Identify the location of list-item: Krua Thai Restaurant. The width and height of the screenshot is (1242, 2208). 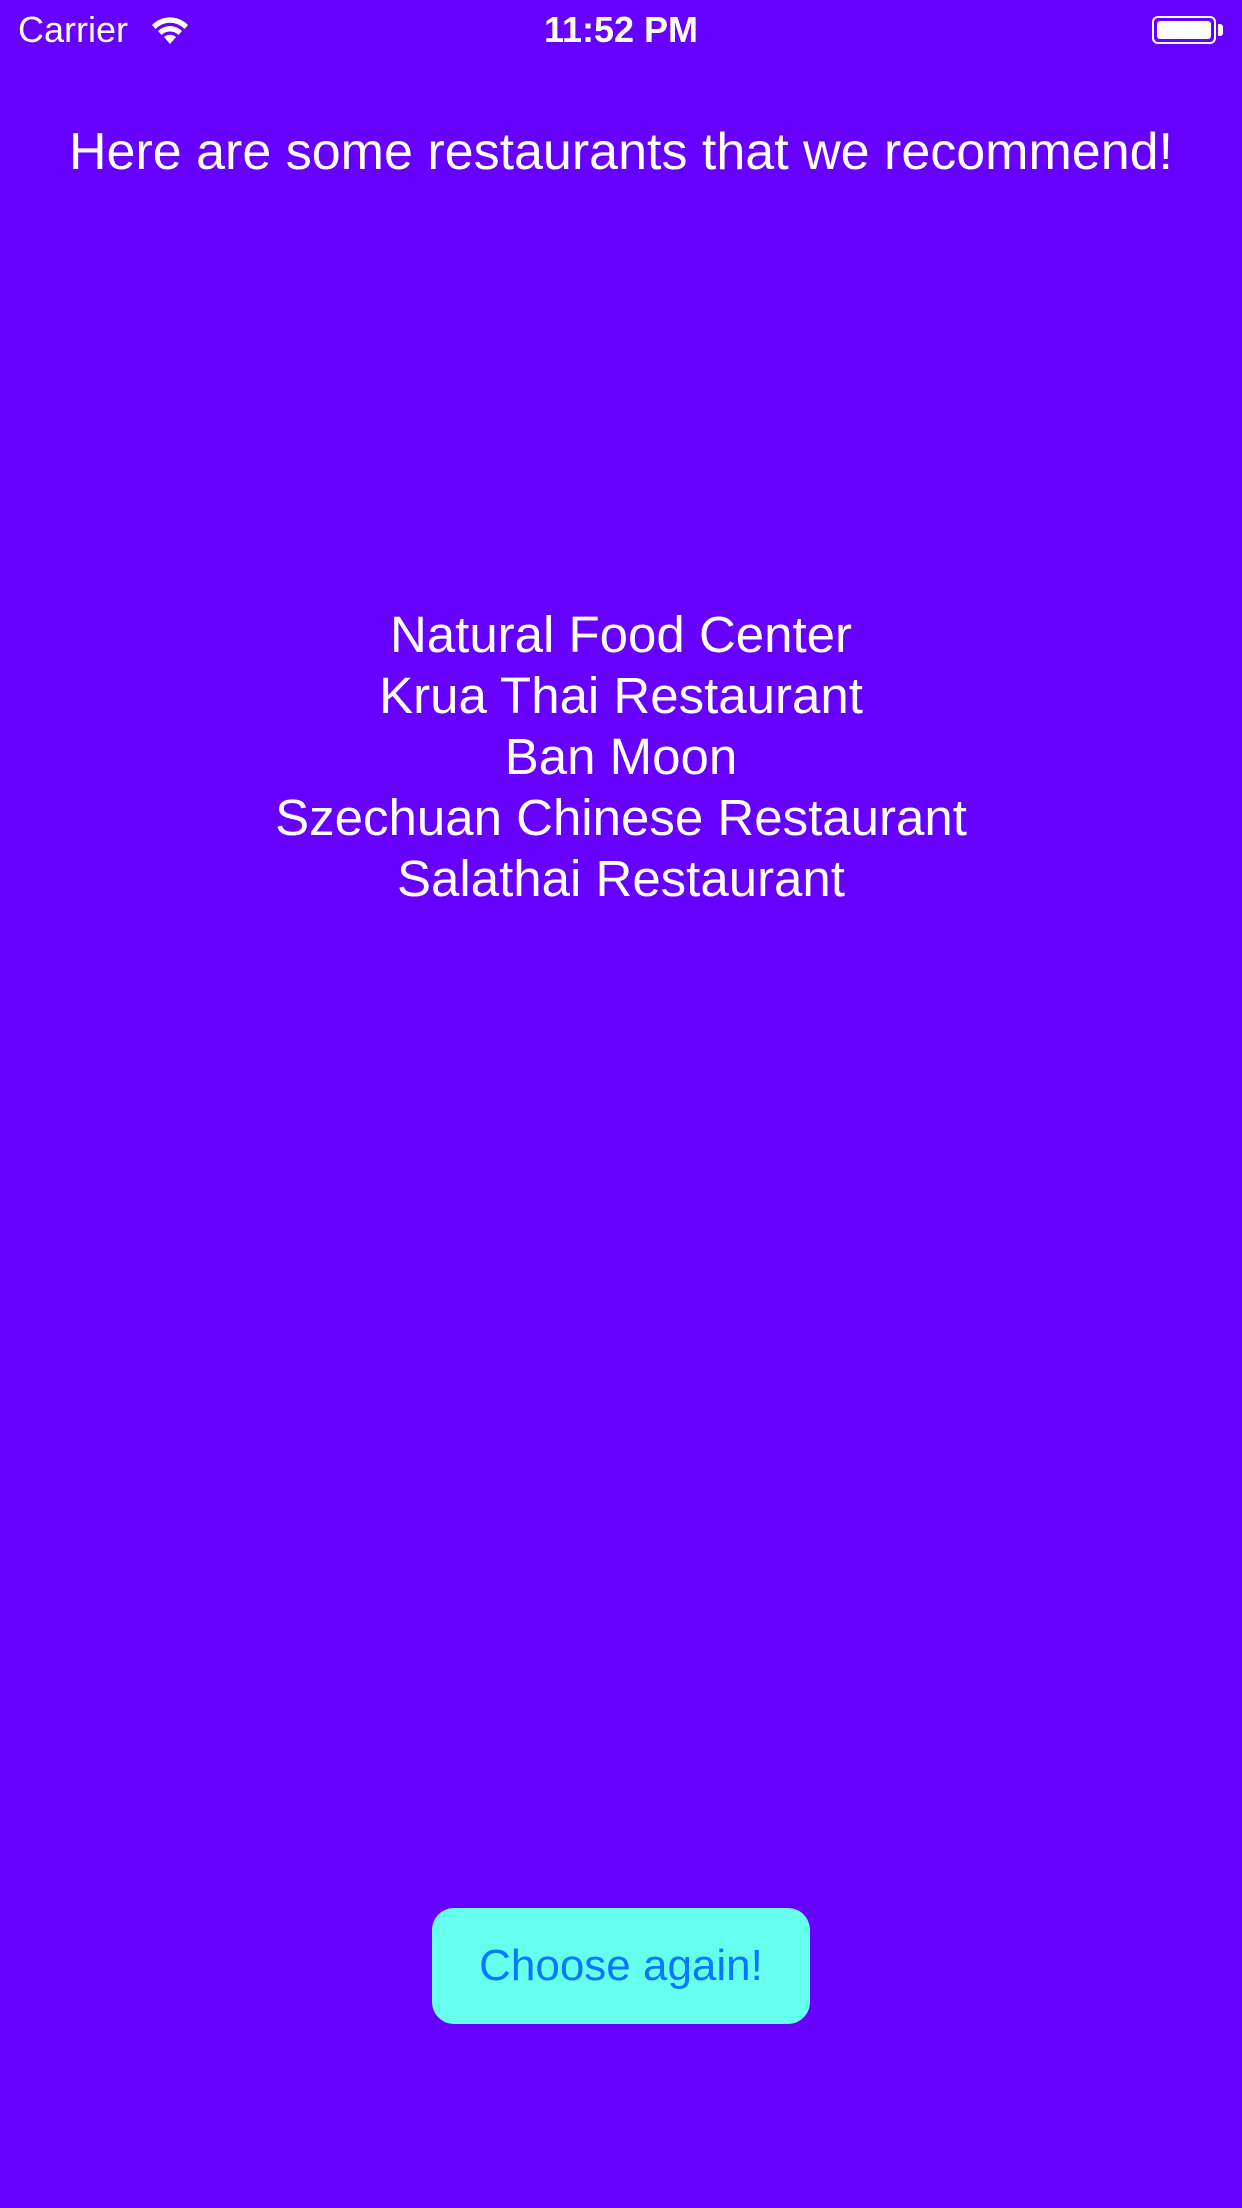
(621, 695).